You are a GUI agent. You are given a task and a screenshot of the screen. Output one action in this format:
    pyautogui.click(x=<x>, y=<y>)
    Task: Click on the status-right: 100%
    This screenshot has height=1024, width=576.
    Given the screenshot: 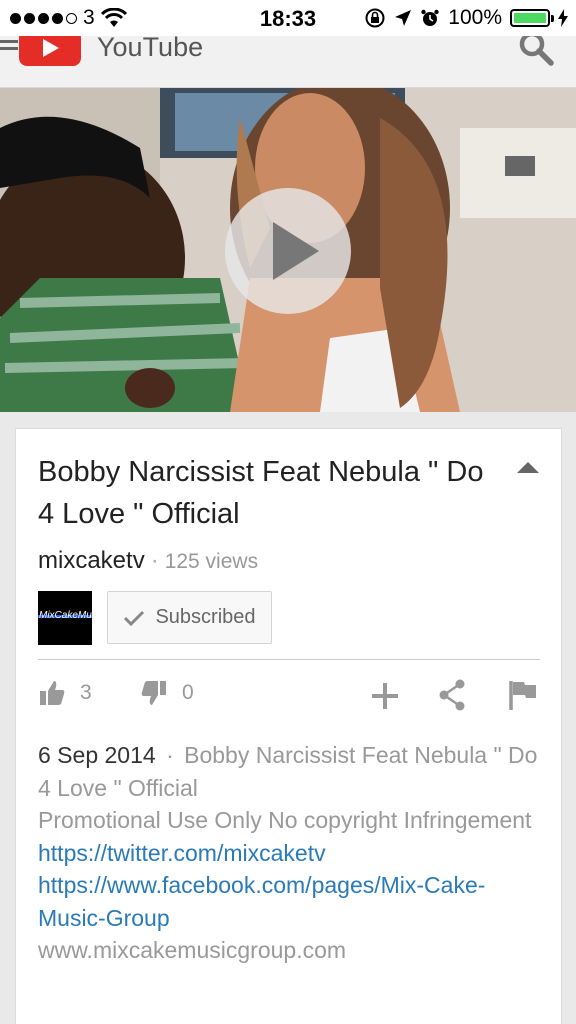 What is the action you would take?
    pyautogui.click(x=466, y=18)
    